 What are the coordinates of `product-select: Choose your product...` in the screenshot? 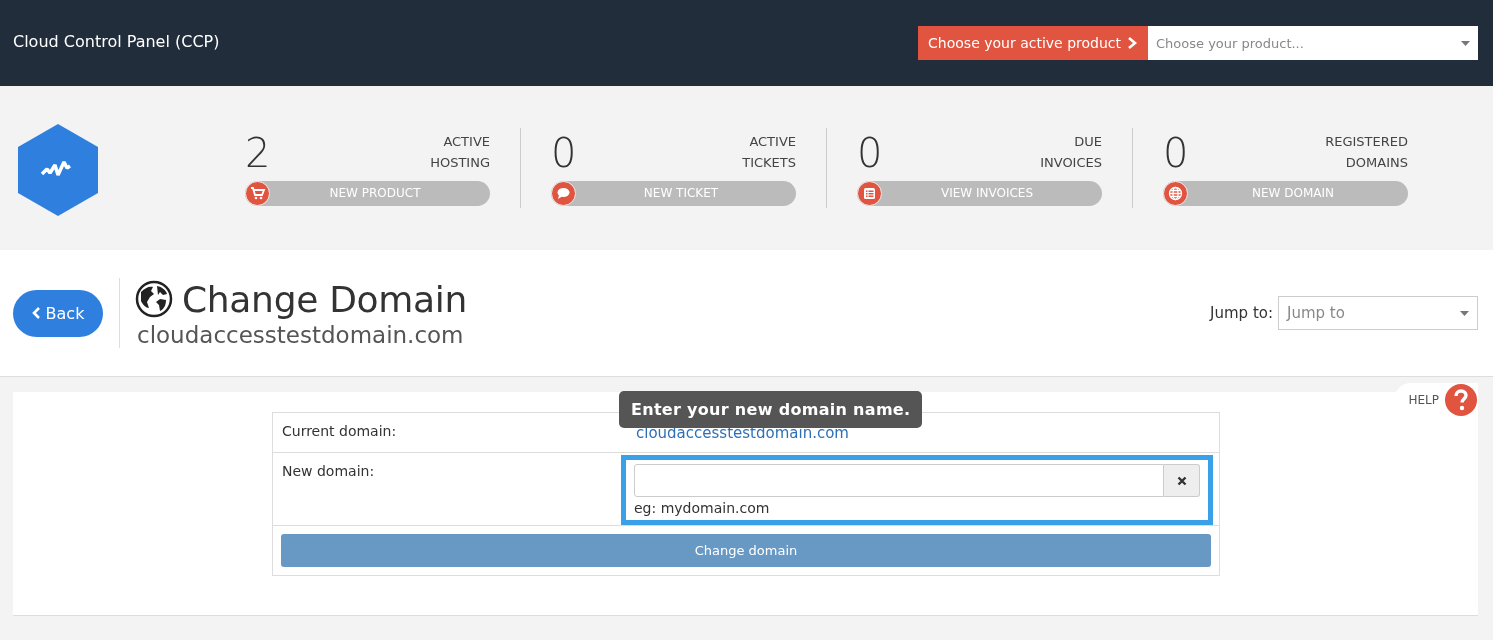 It's located at (1313, 43).